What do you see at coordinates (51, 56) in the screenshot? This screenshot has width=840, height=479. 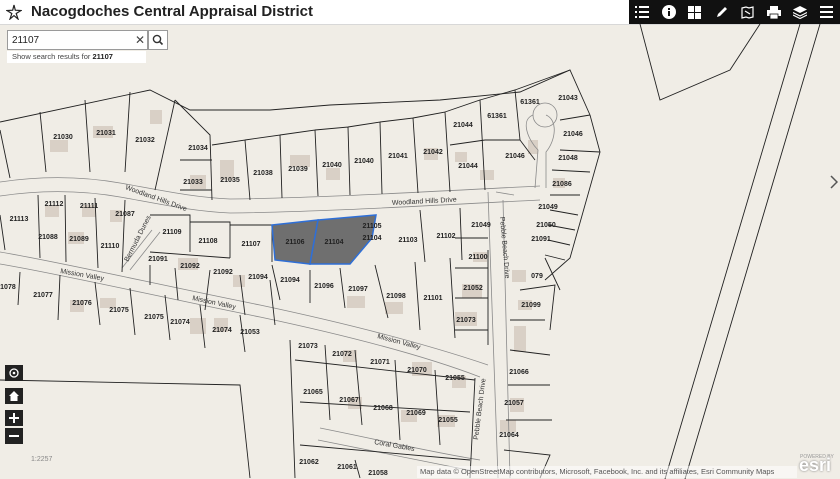 I see `suggestion-prefix: Show search results for` at bounding box center [51, 56].